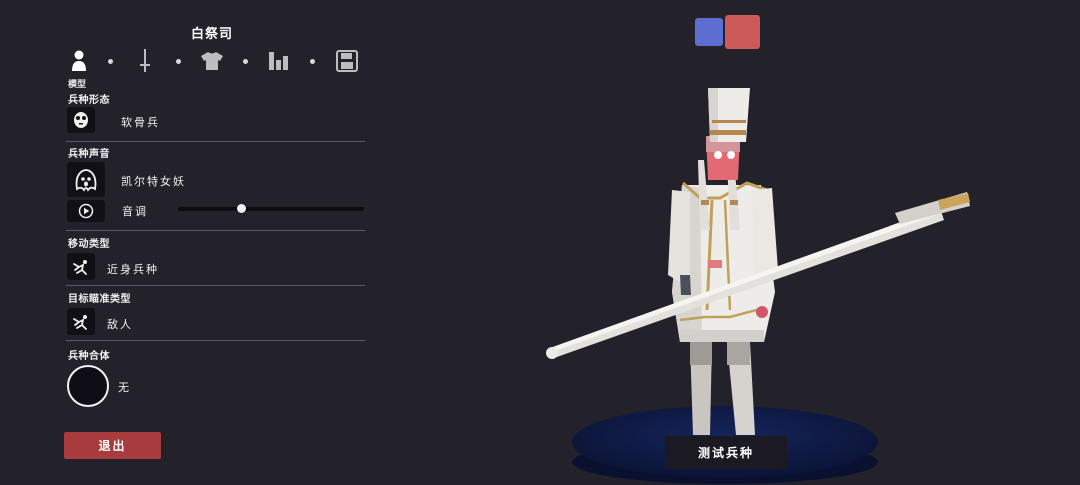 The width and height of the screenshot is (1080, 485). I want to click on unit-combo-selector, so click(88, 386).